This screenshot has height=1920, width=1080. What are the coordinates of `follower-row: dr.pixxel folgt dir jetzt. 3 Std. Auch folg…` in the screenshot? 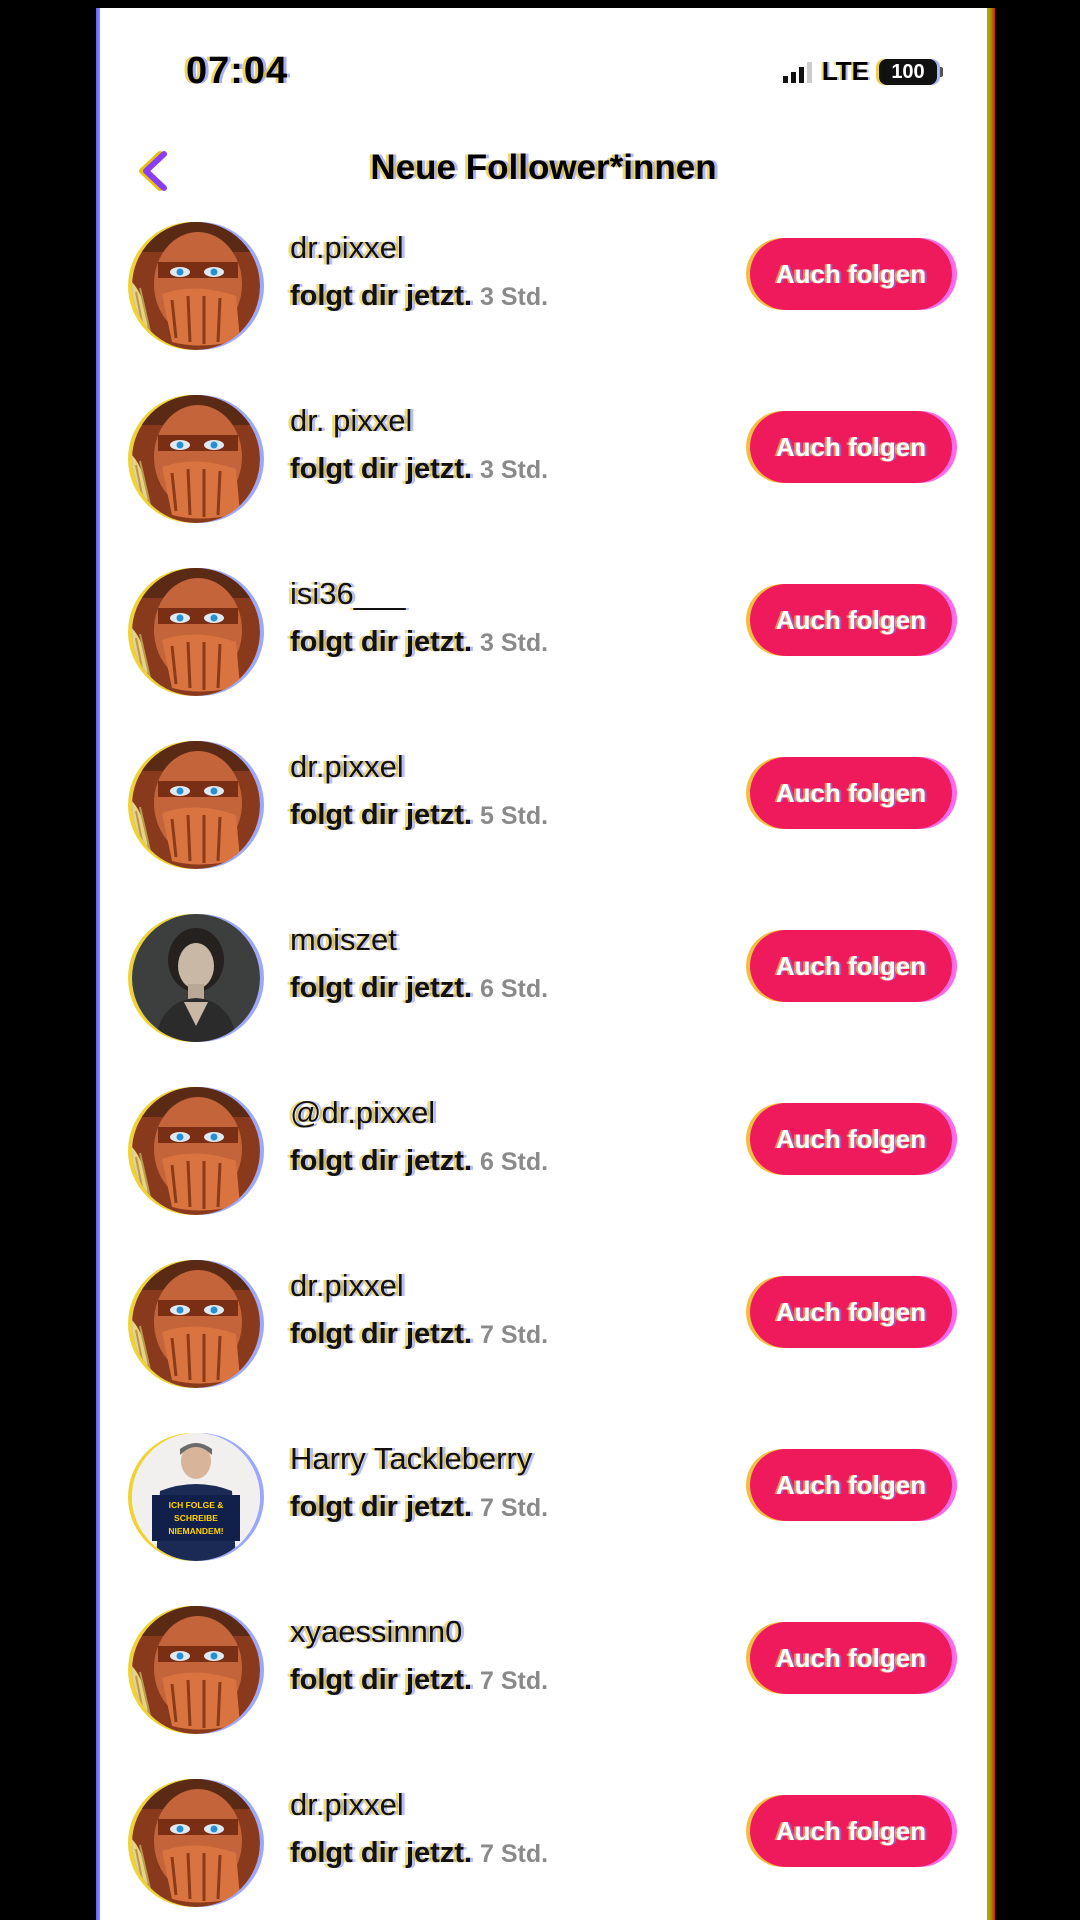 It's located at (543, 304).